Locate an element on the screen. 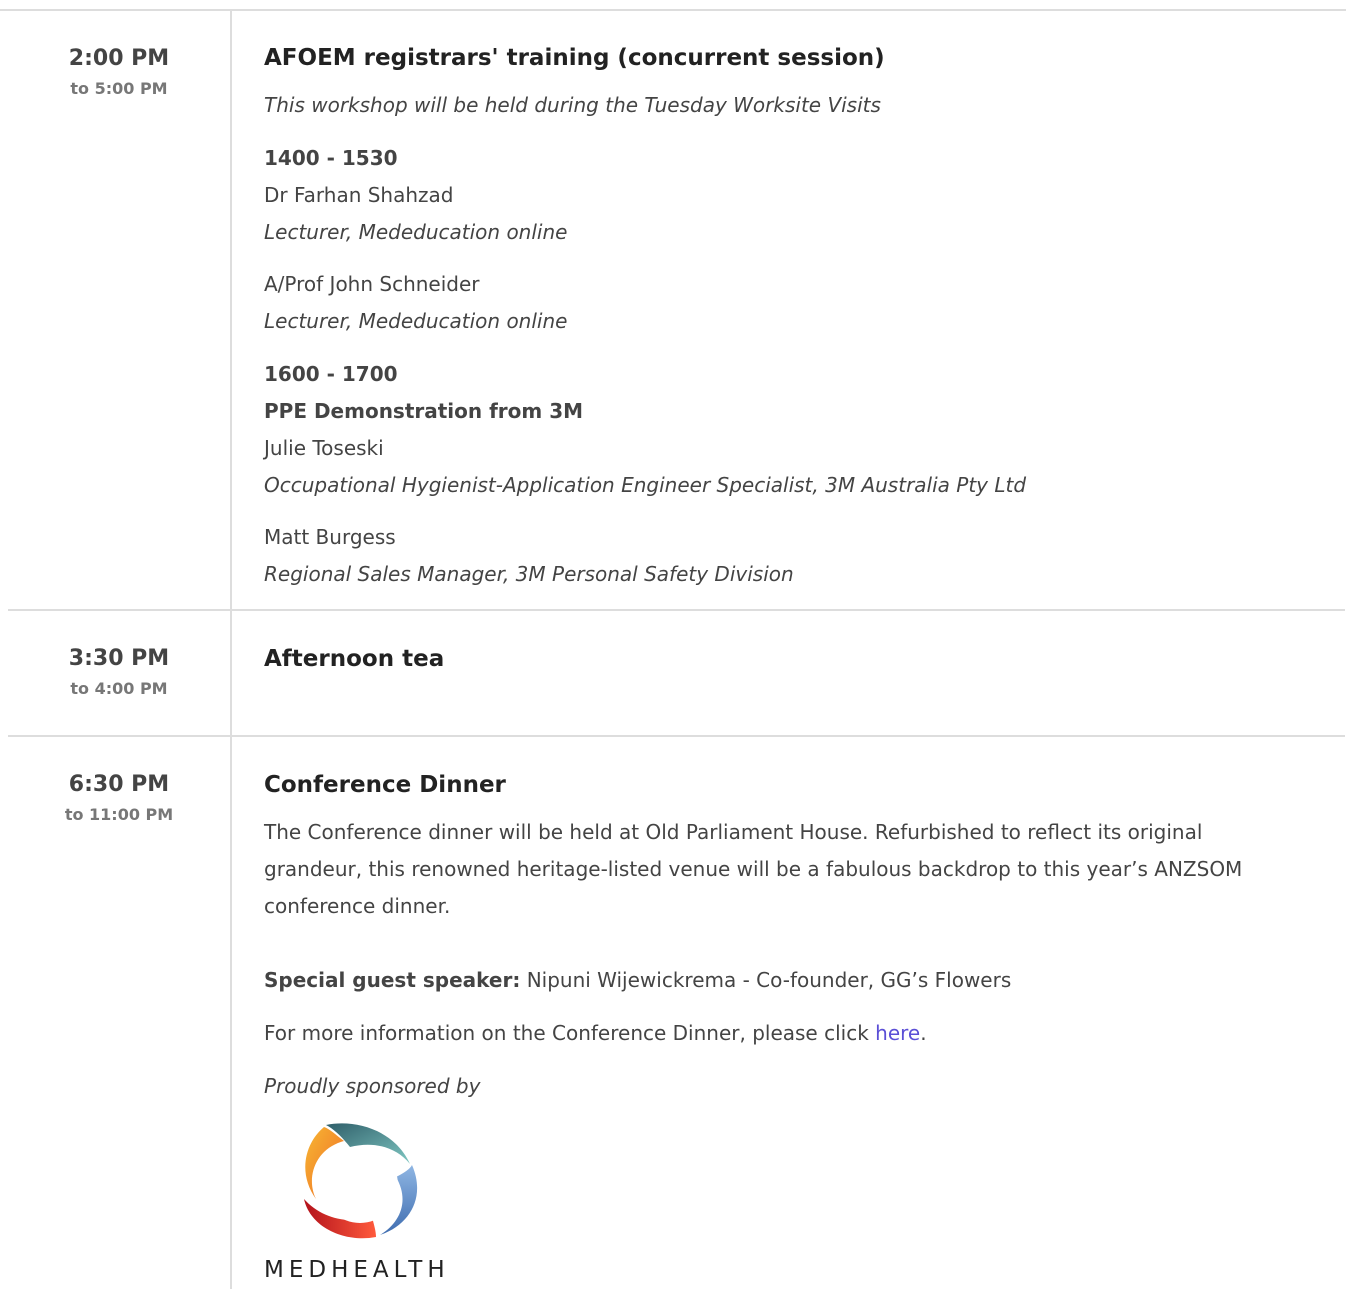 The height and width of the screenshot is (1289, 1348). start-time: 2:00 PM is located at coordinates (119, 58).